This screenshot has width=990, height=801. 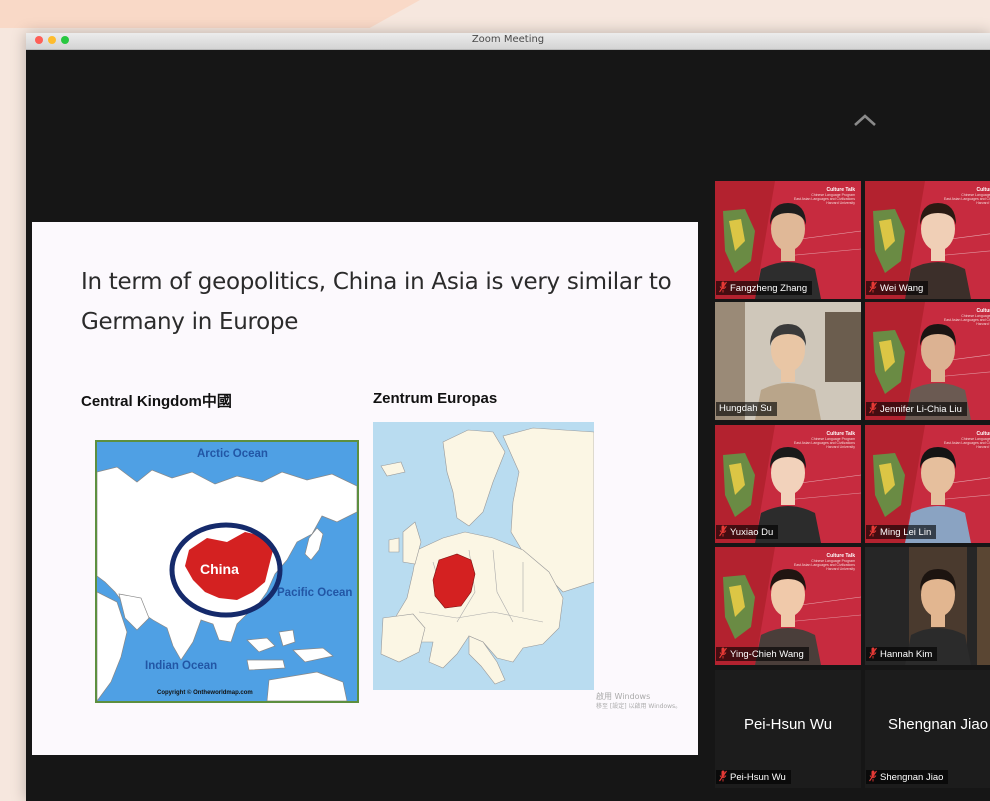 I want to click on participant-name-tag: Pei-Hsun Wu, so click(x=753, y=777).